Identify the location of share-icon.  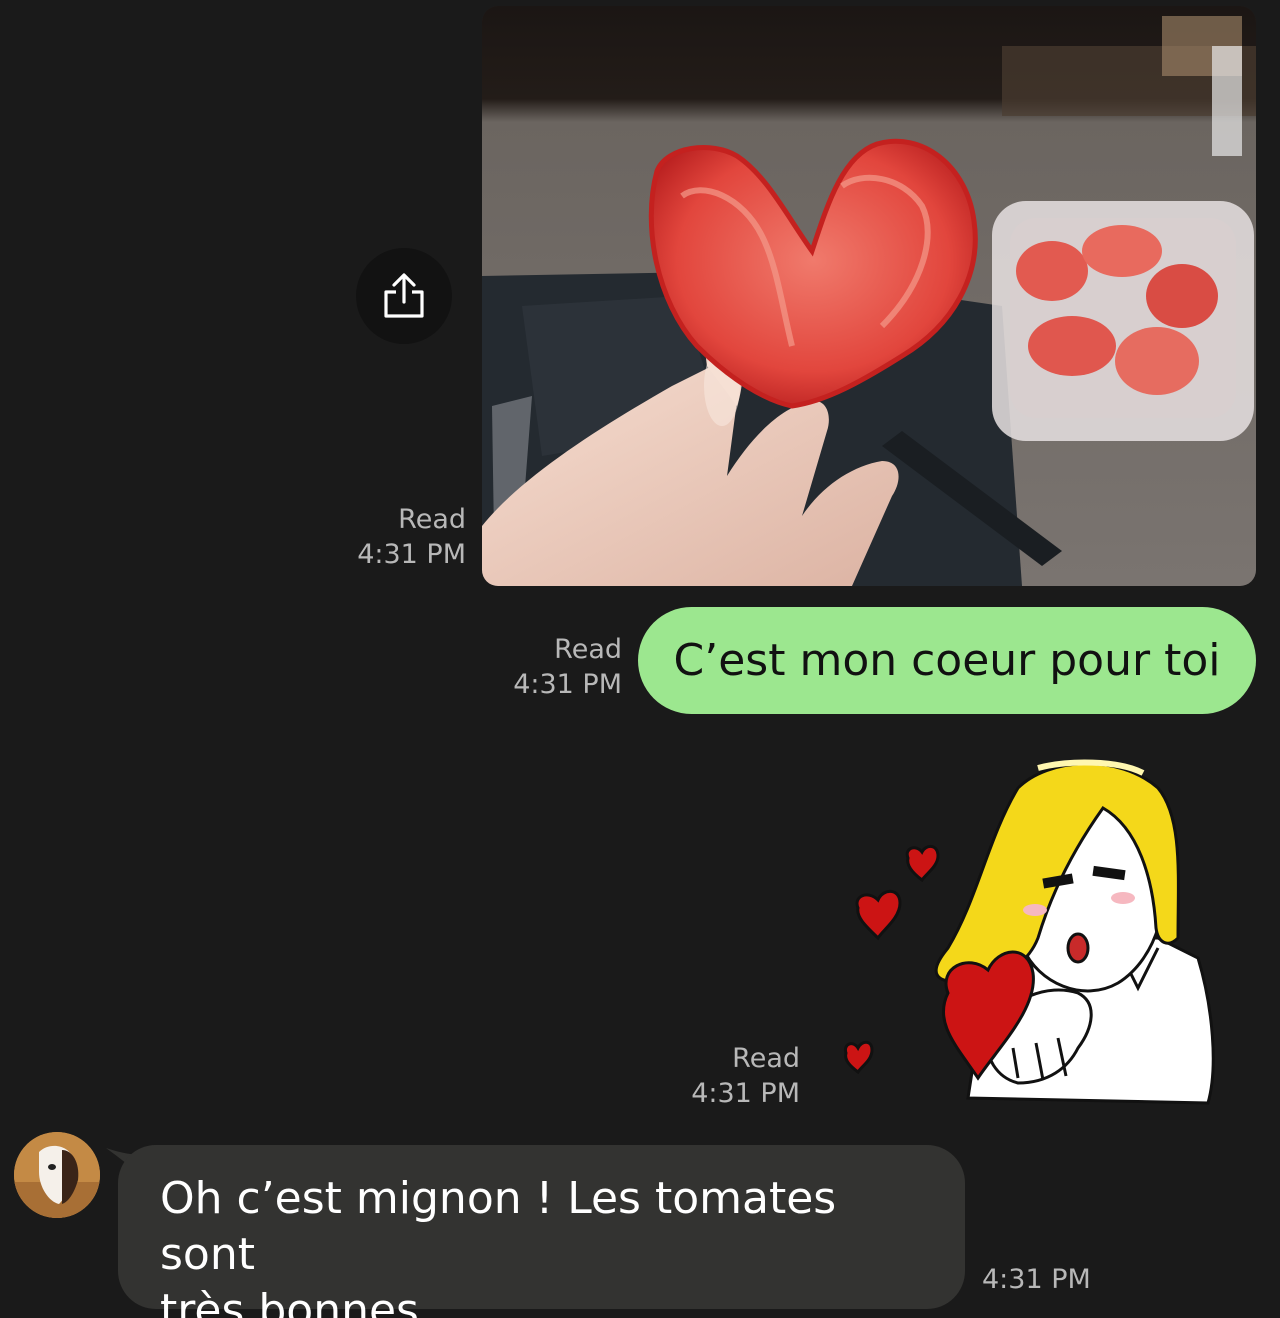
(404, 295).